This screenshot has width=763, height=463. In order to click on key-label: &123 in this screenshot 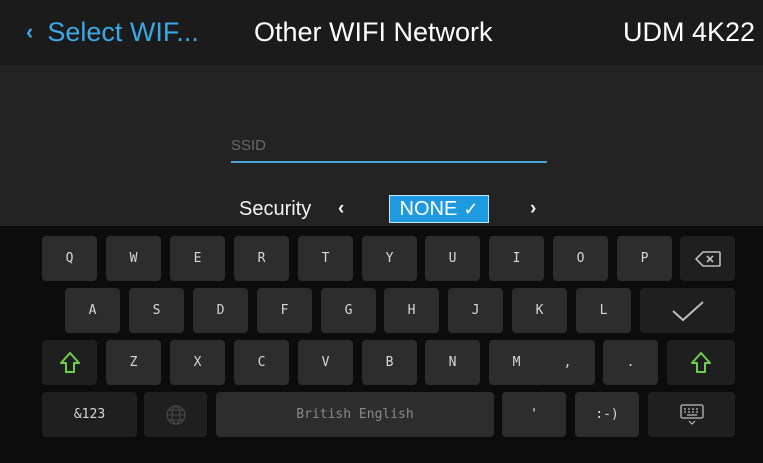, I will do `click(89, 414)`.